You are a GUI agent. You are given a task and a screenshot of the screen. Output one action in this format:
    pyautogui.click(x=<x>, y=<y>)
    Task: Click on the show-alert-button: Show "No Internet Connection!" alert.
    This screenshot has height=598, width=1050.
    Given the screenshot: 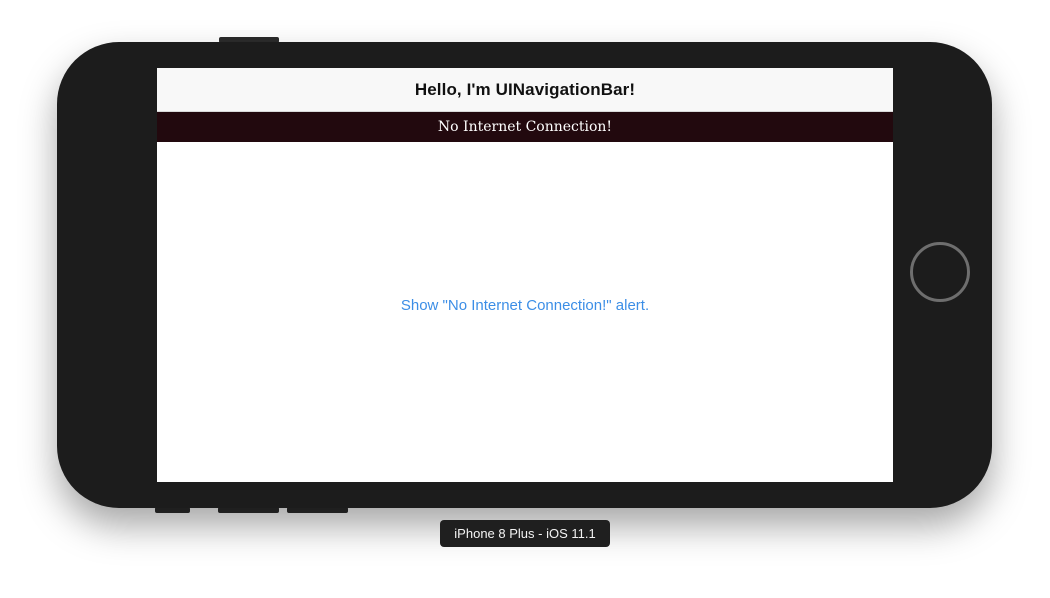 What is the action you would take?
    pyautogui.click(x=525, y=305)
    